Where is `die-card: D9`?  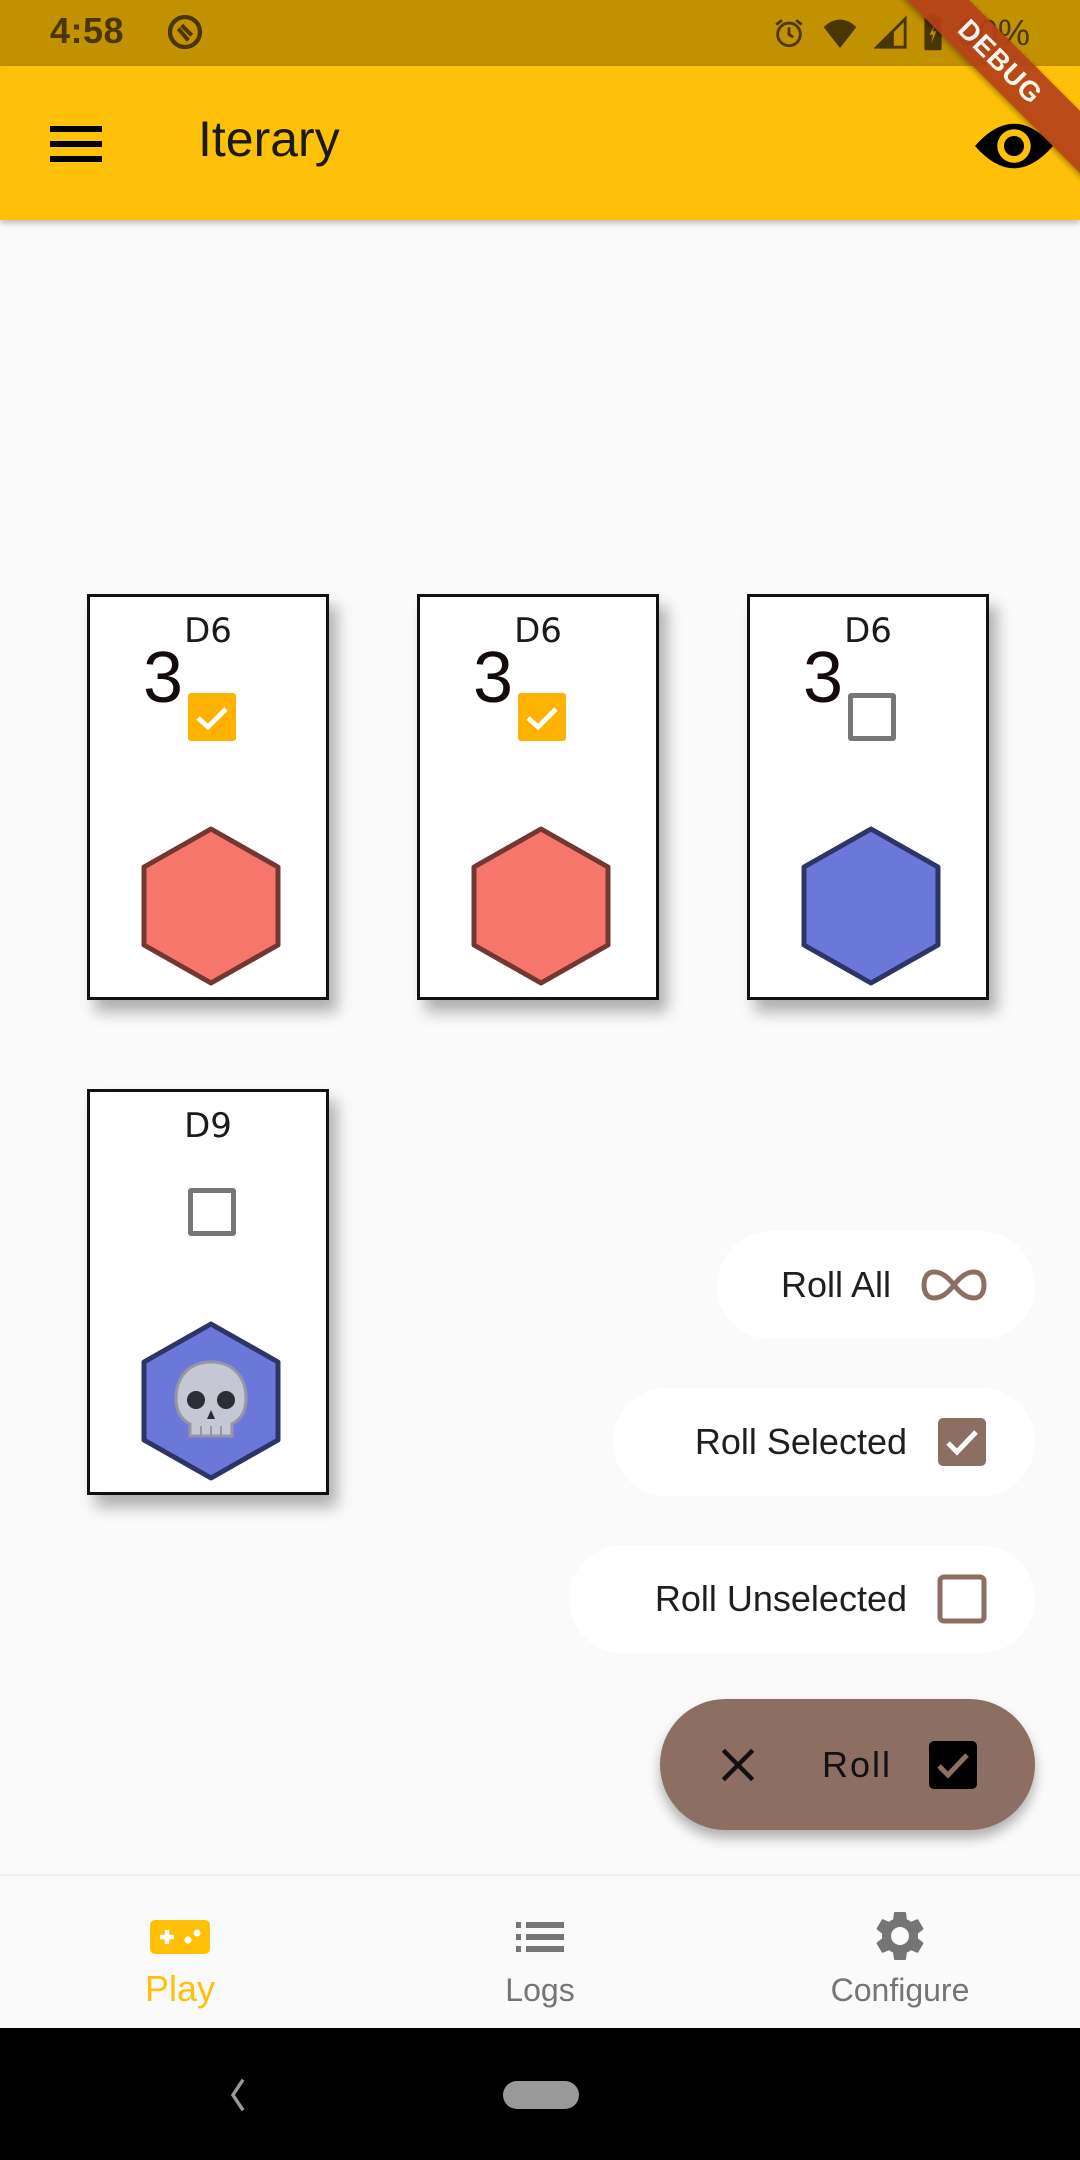
die-card: D9 is located at coordinates (208, 1292).